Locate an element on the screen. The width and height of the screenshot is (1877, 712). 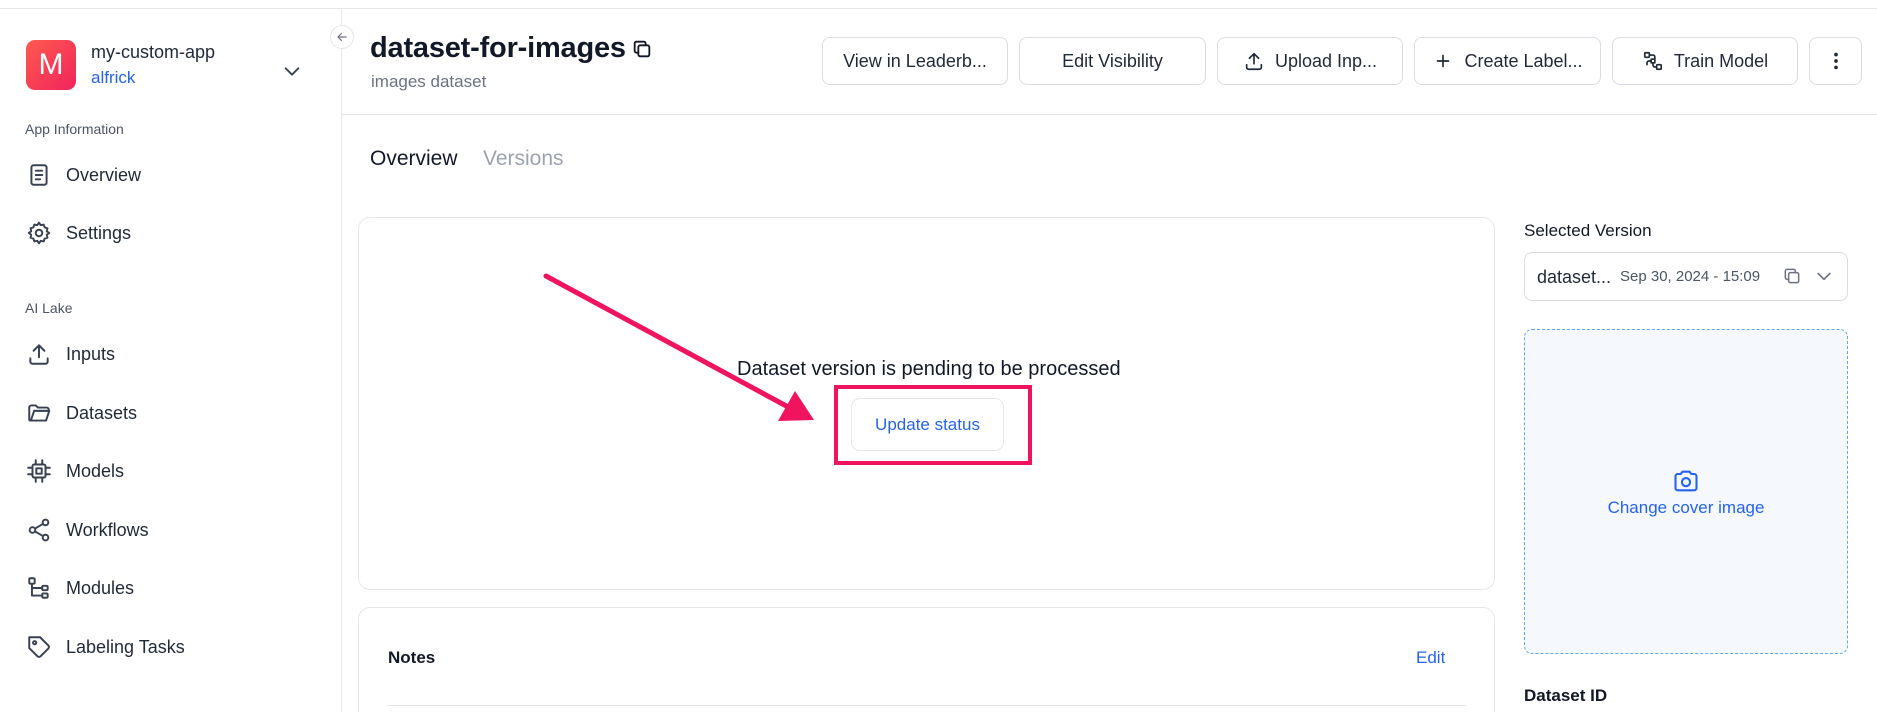
sidebar-item-label: Settings is located at coordinates (99, 232).